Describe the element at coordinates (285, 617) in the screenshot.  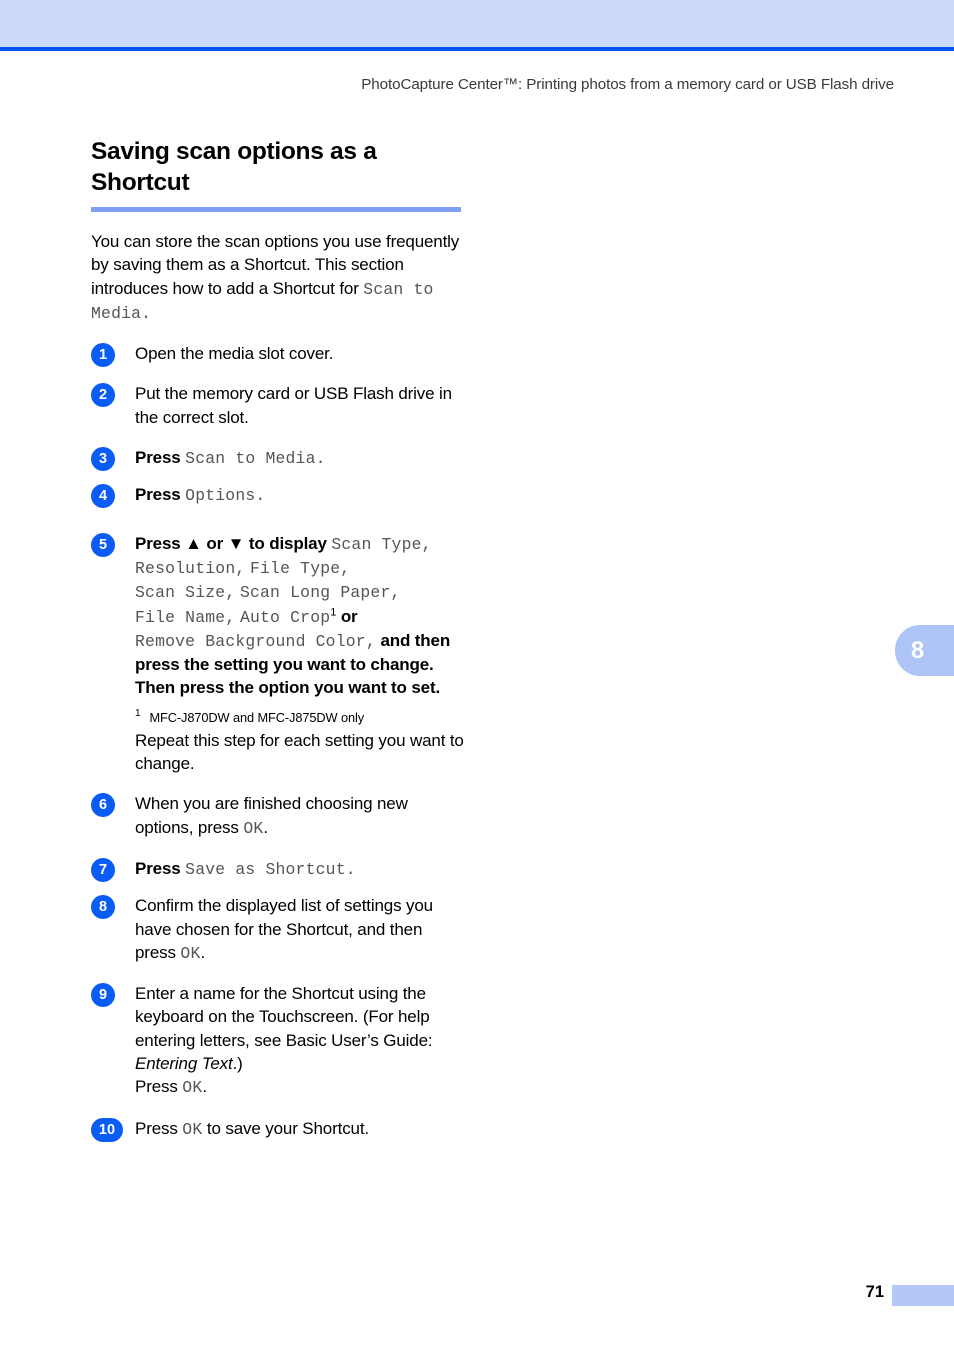
I see `lcd-text: Auto Crop` at that location.